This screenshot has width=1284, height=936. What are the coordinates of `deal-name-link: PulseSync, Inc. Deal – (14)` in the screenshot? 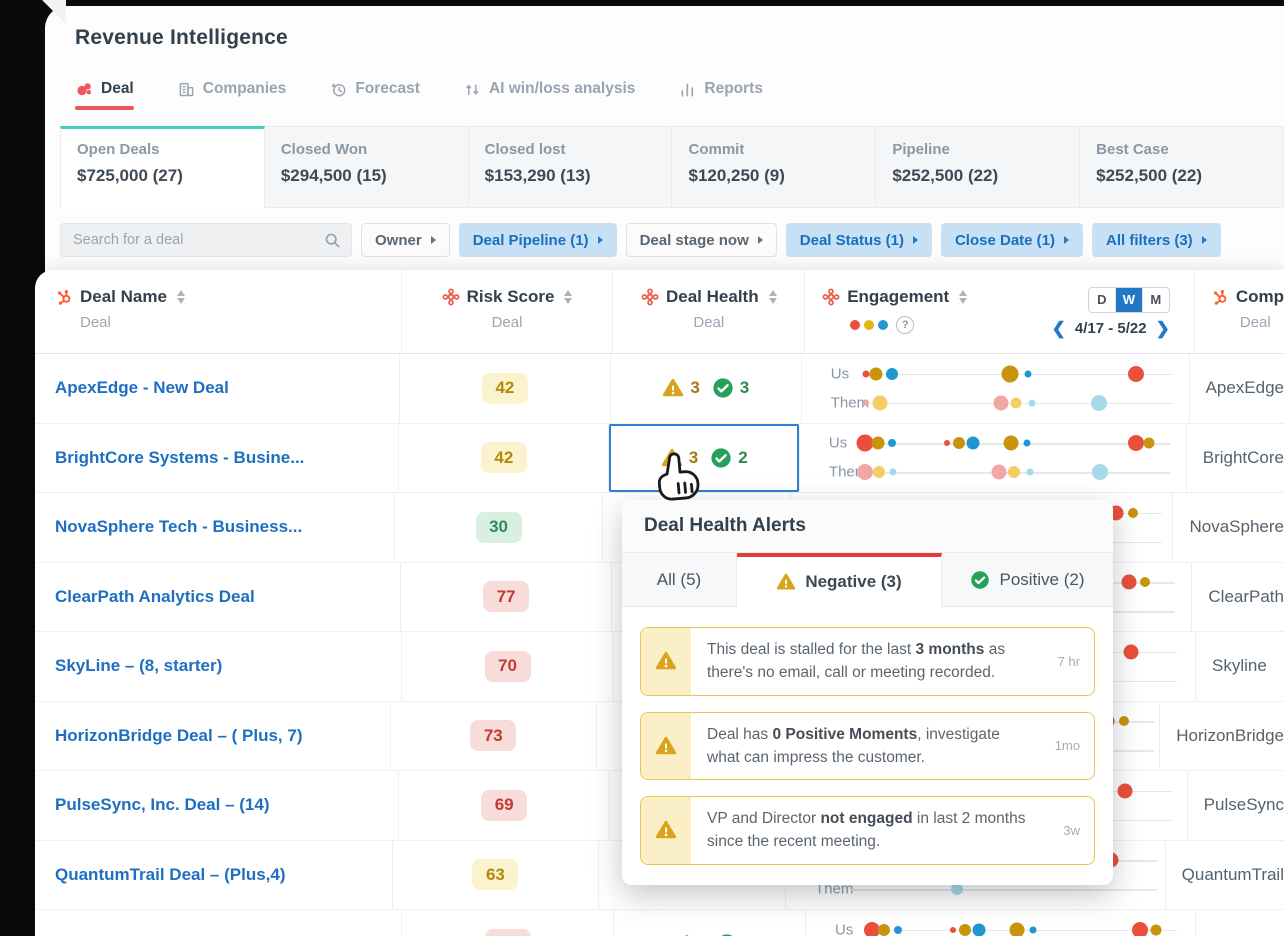 It's located at (162, 805).